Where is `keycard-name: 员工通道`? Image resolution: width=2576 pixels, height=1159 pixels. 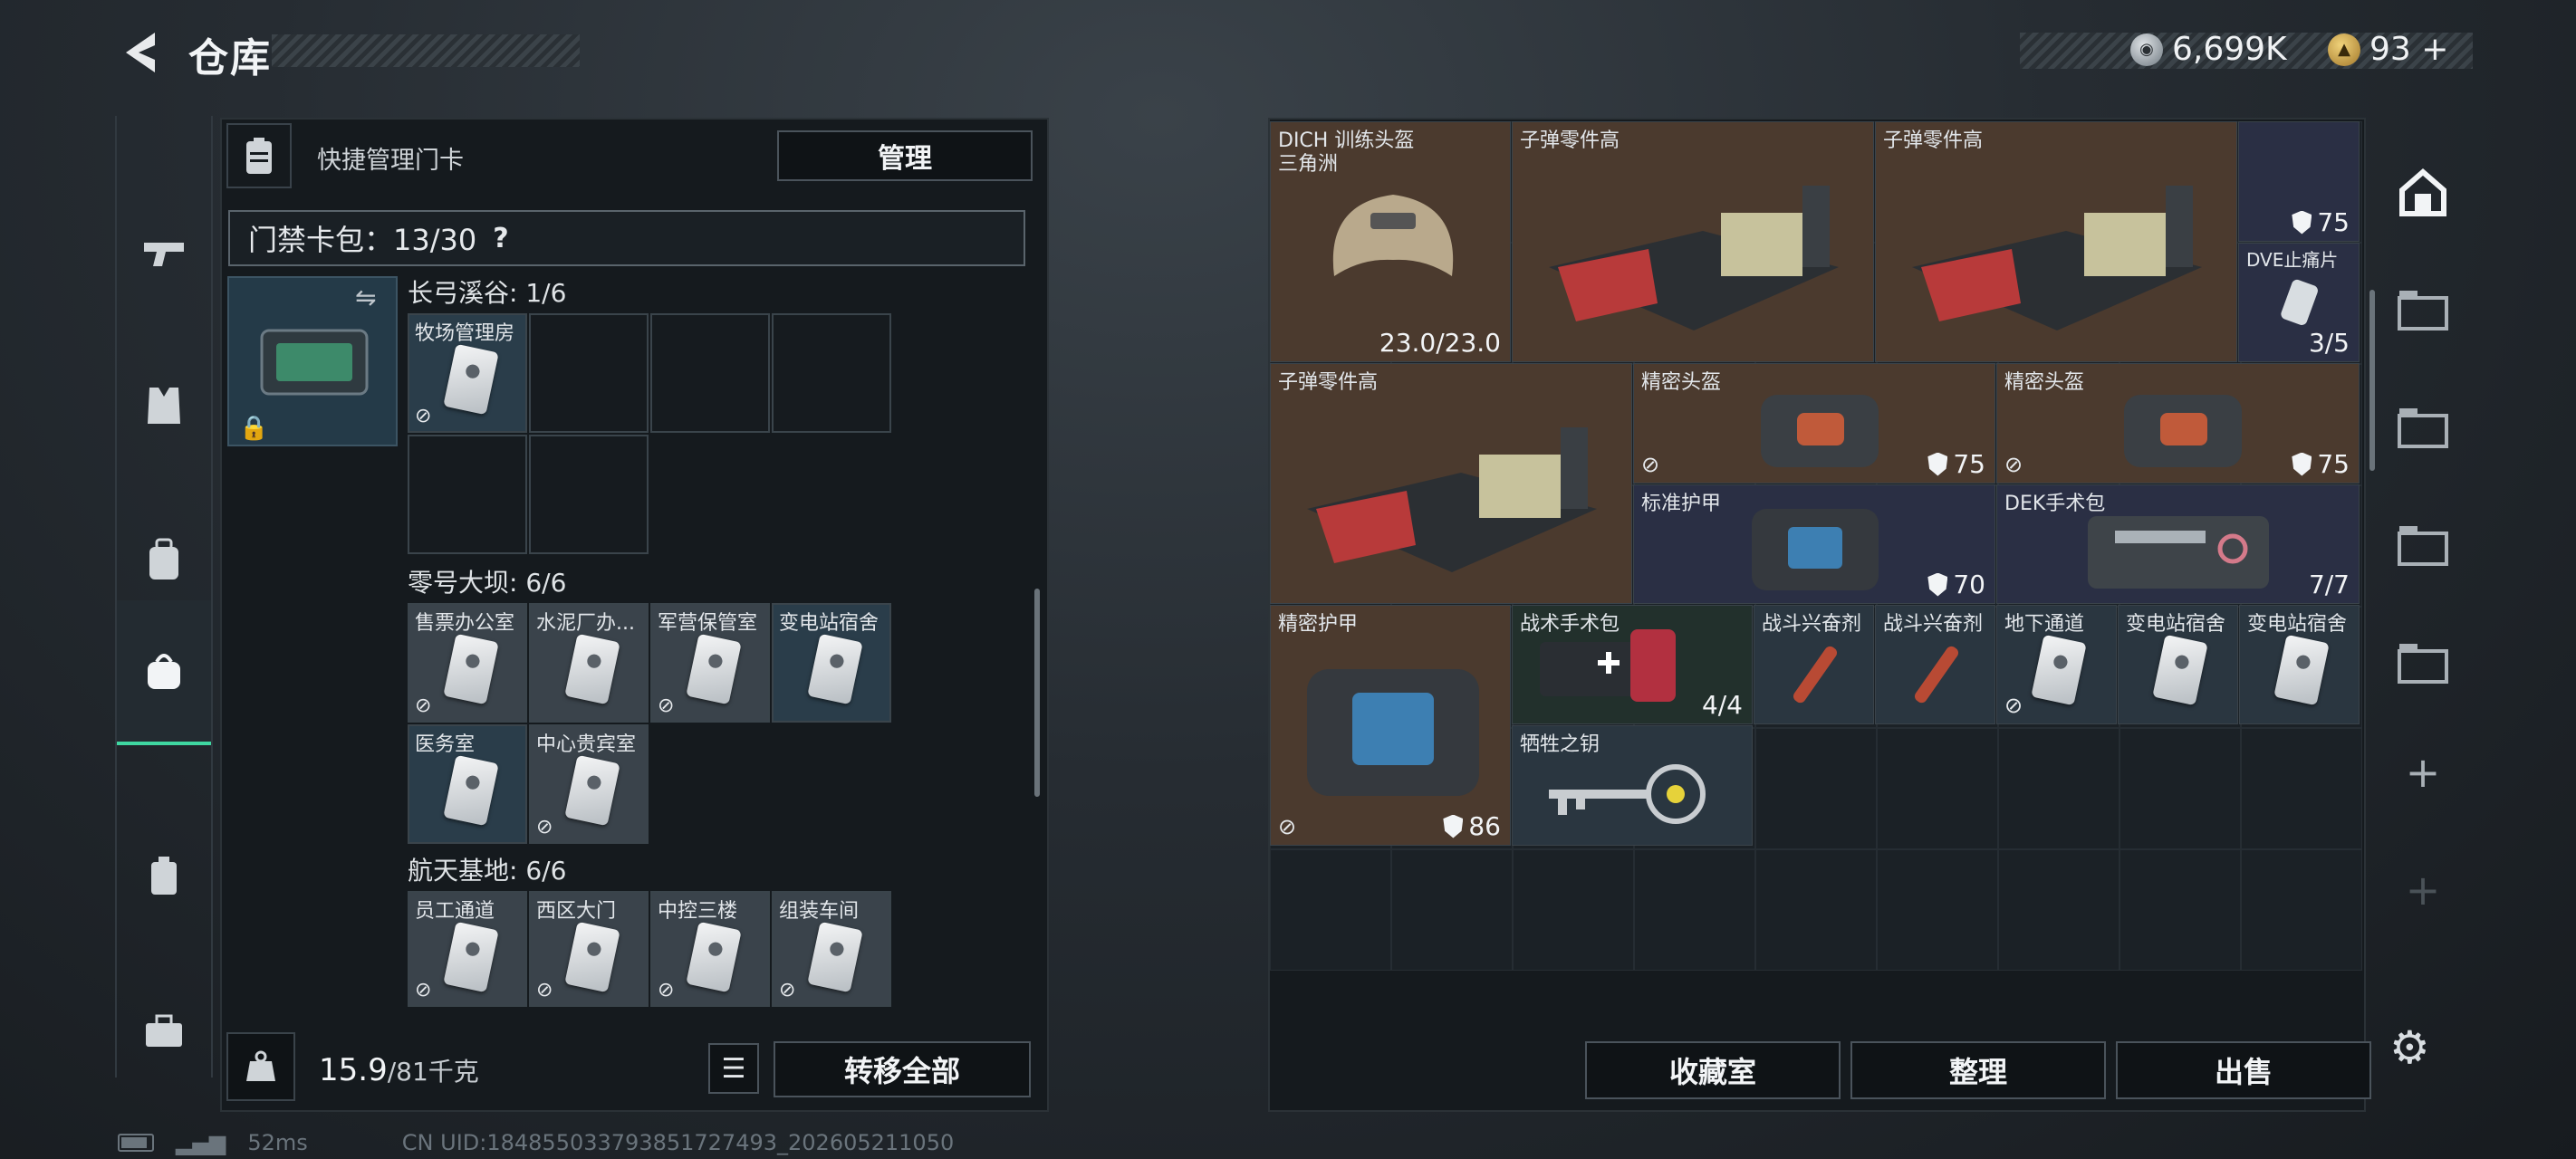
keycard-name: 员工通道 is located at coordinates (455, 912).